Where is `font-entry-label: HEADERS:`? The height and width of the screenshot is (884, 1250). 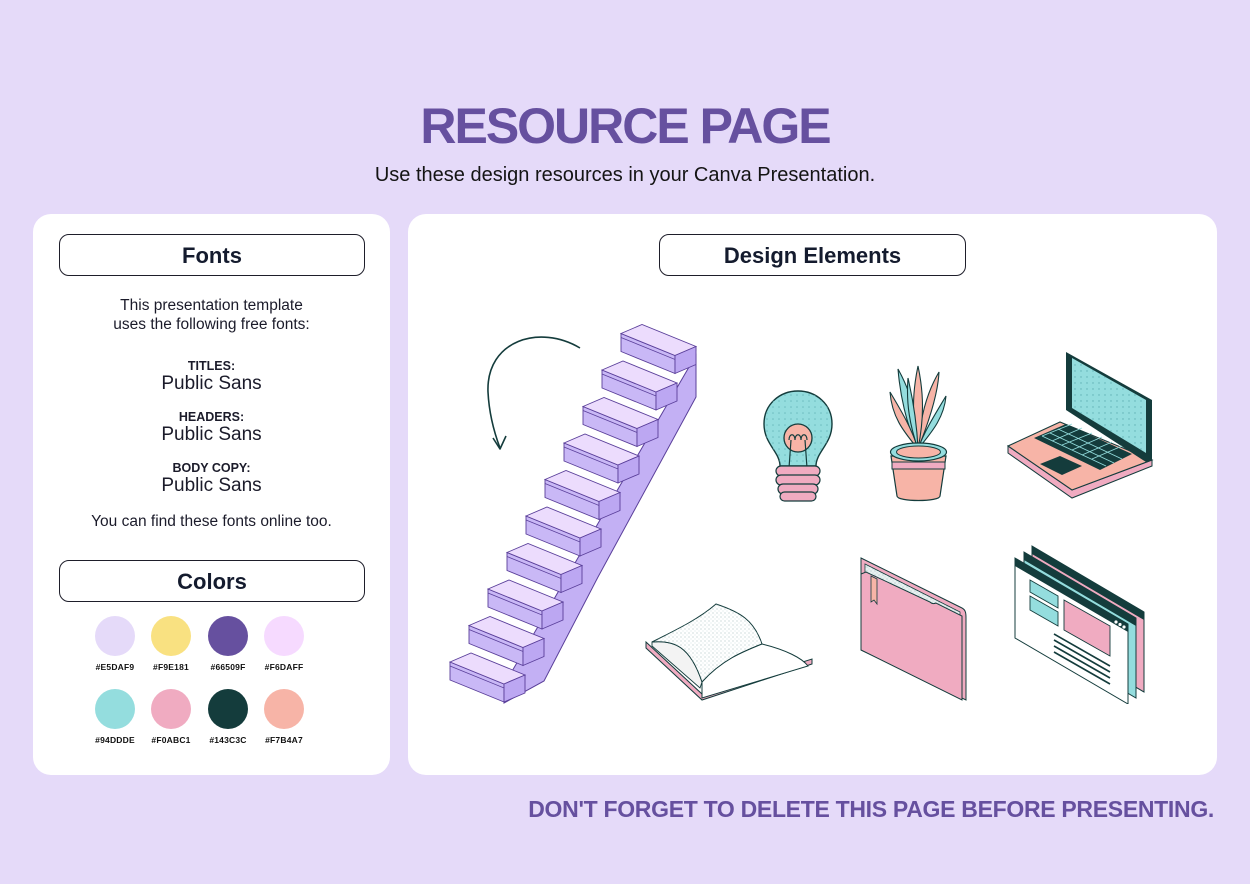 font-entry-label: HEADERS: is located at coordinates (211, 417).